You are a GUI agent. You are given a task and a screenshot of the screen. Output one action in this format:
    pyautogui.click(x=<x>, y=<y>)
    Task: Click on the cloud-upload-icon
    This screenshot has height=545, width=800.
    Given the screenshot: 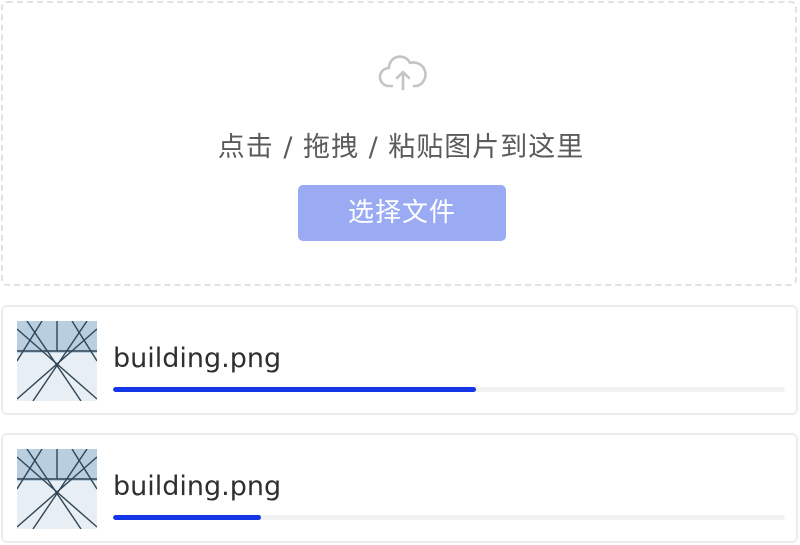 What is the action you would take?
    pyautogui.click(x=402, y=73)
    